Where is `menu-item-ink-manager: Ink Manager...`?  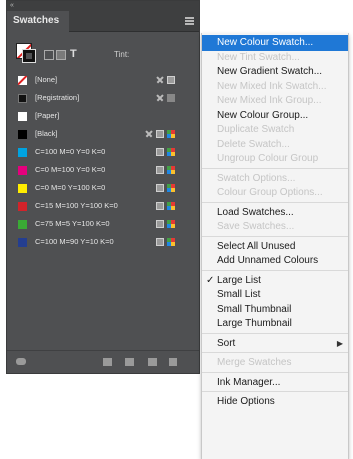 menu-item-ink-manager: Ink Manager... is located at coordinates (275, 383).